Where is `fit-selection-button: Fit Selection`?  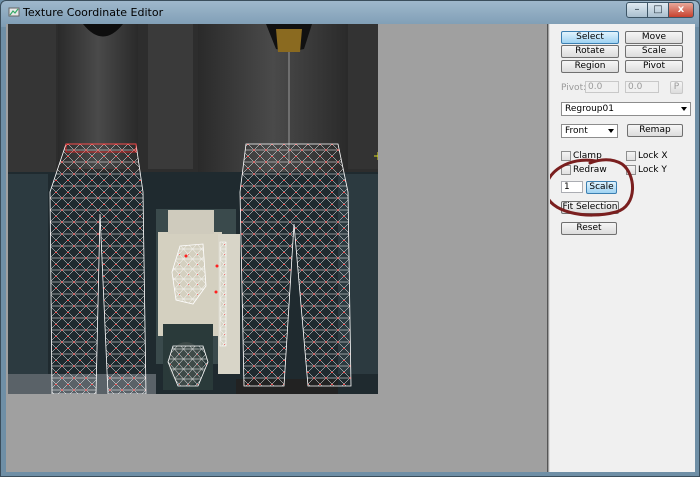 fit-selection-button: Fit Selection is located at coordinates (590, 207).